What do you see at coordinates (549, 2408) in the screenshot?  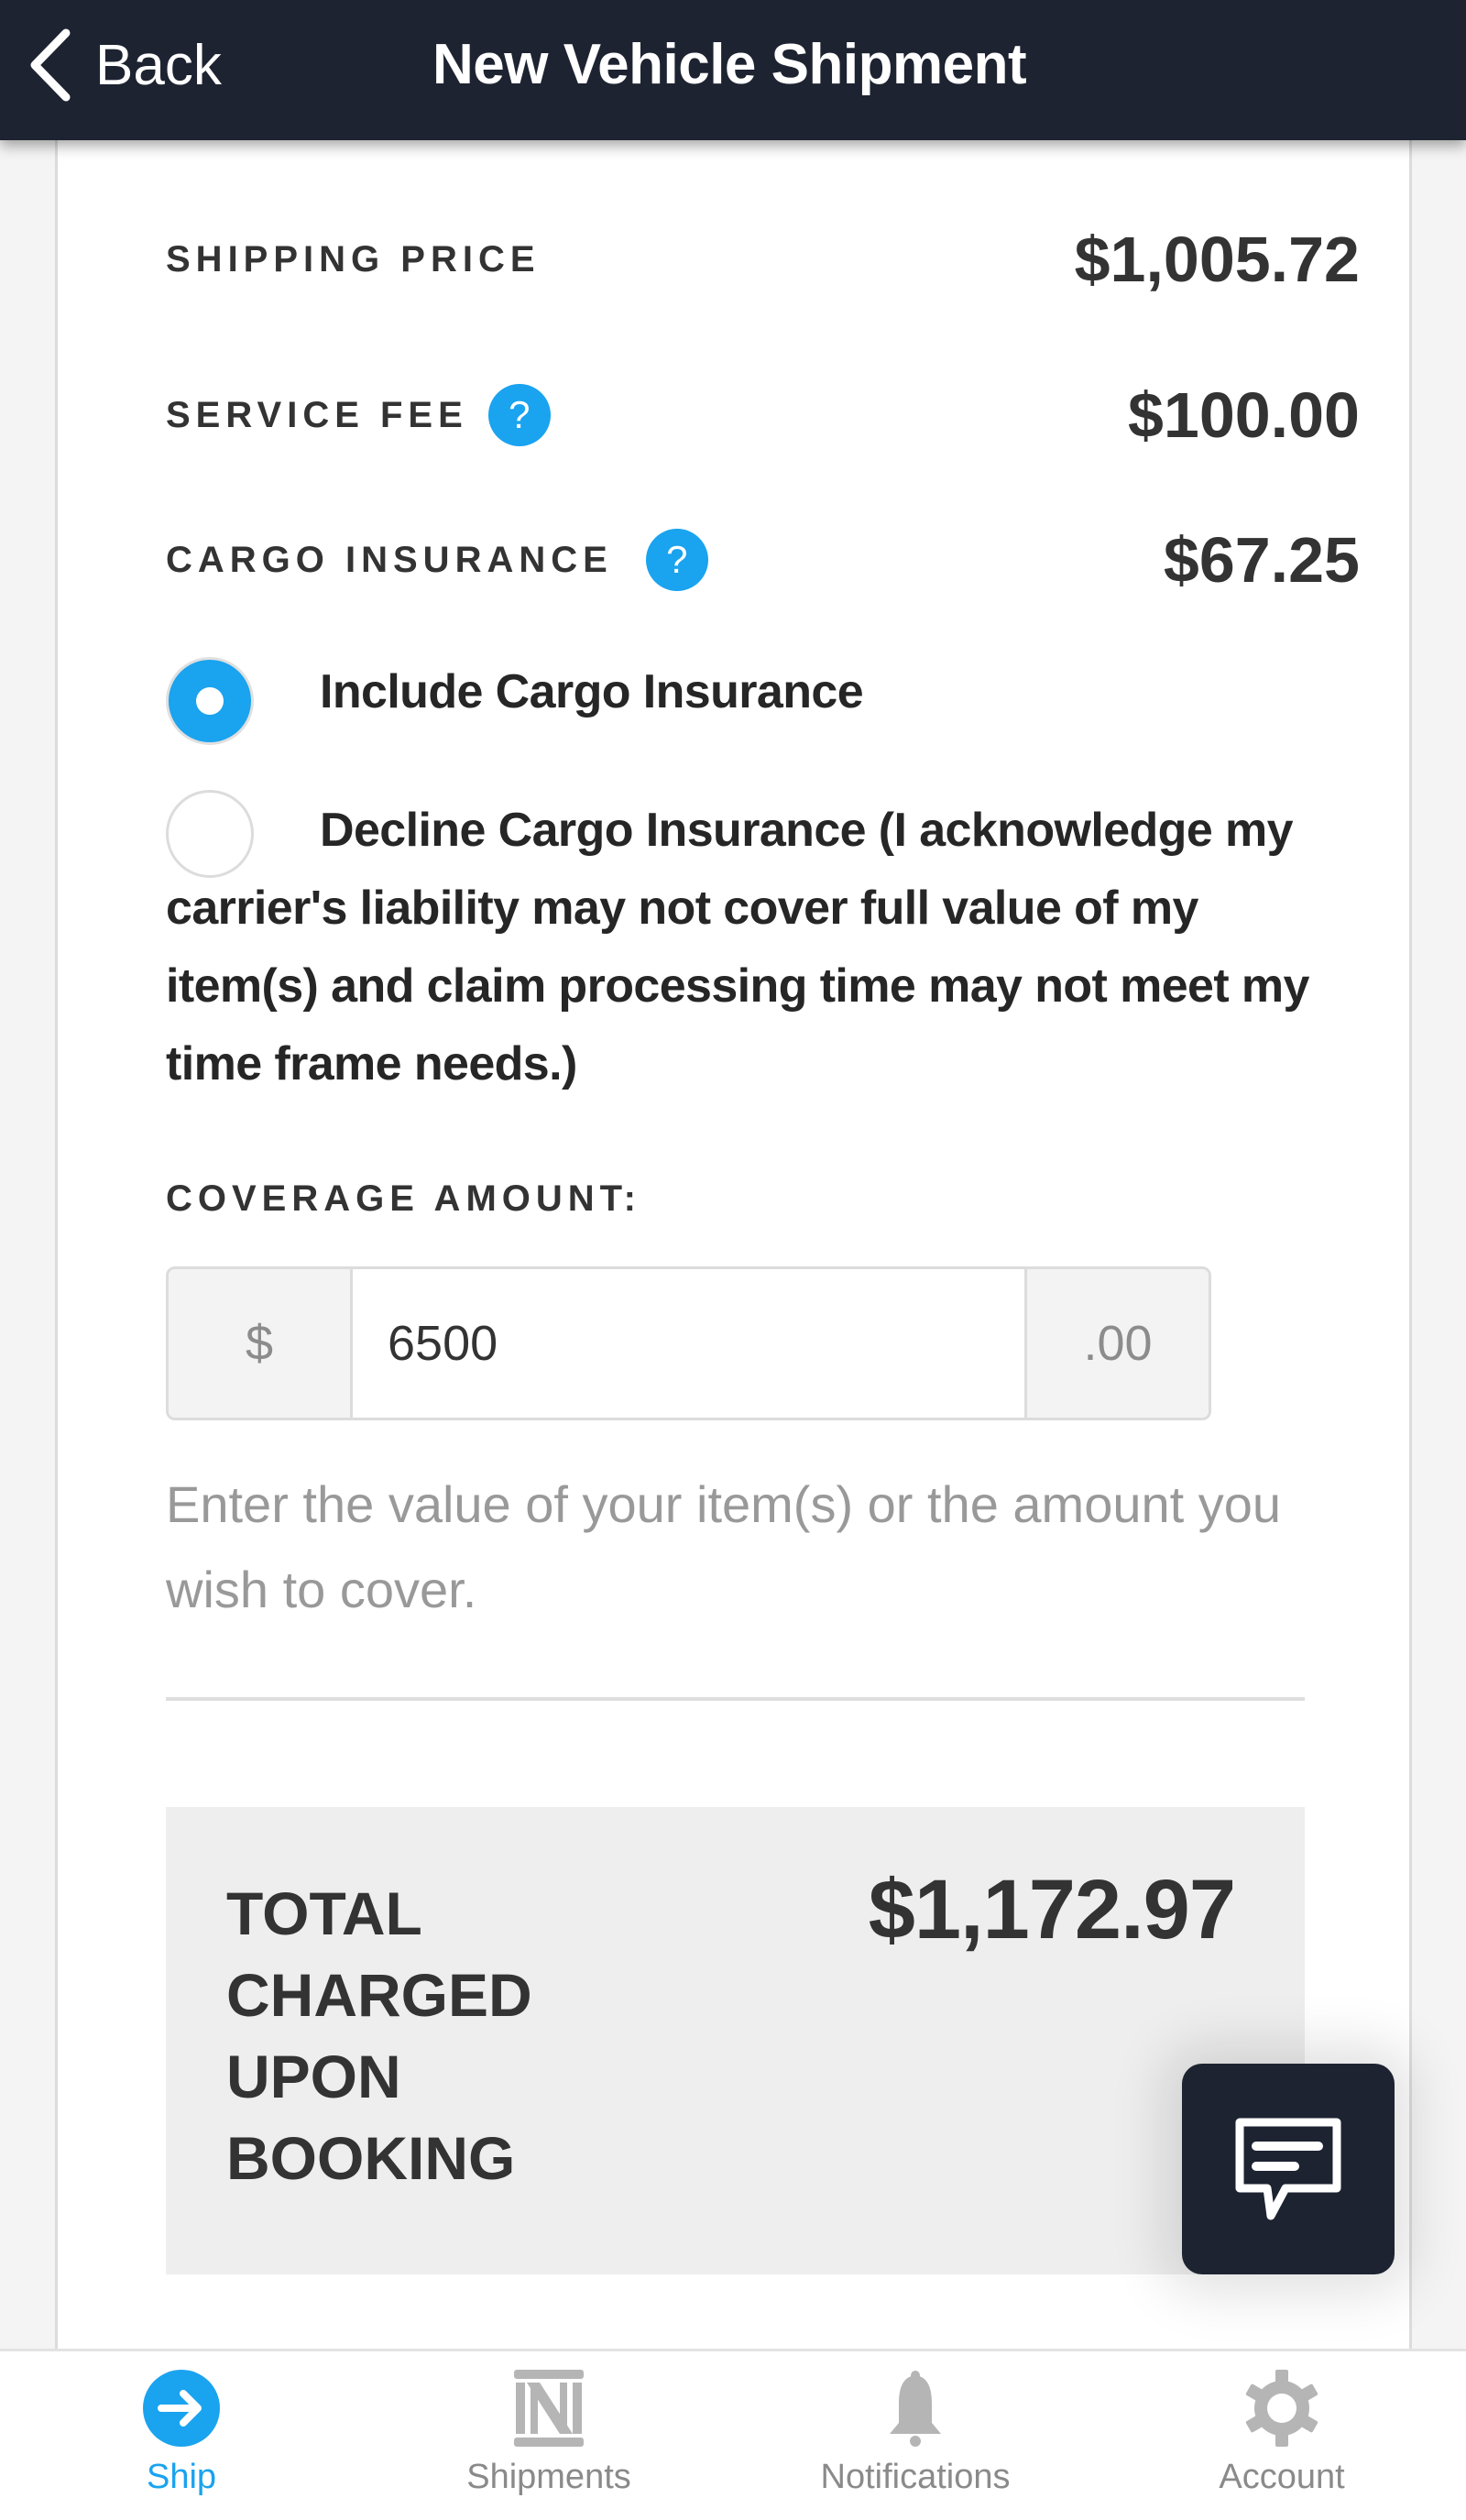 I see `crate-icon` at bounding box center [549, 2408].